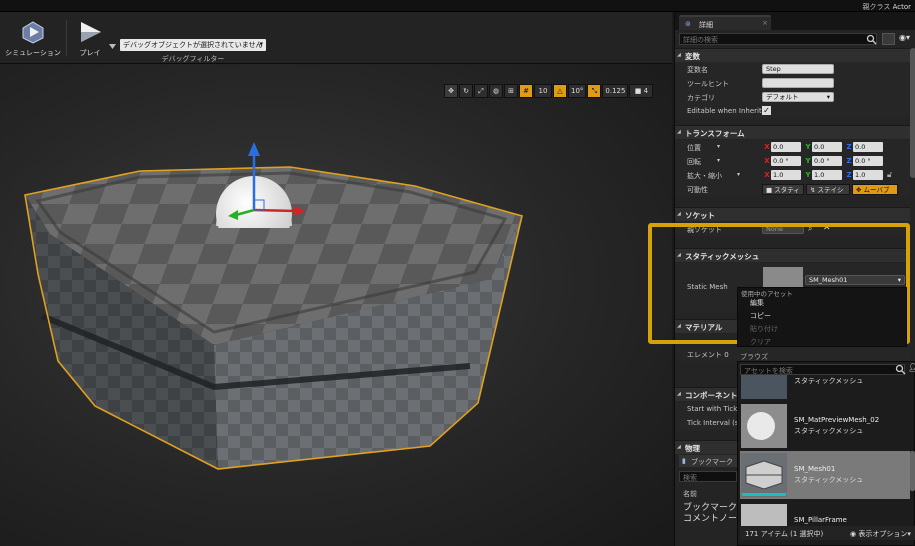 The image size is (915, 546). I want to click on category-label: カテゴリ, so click(701, 98).